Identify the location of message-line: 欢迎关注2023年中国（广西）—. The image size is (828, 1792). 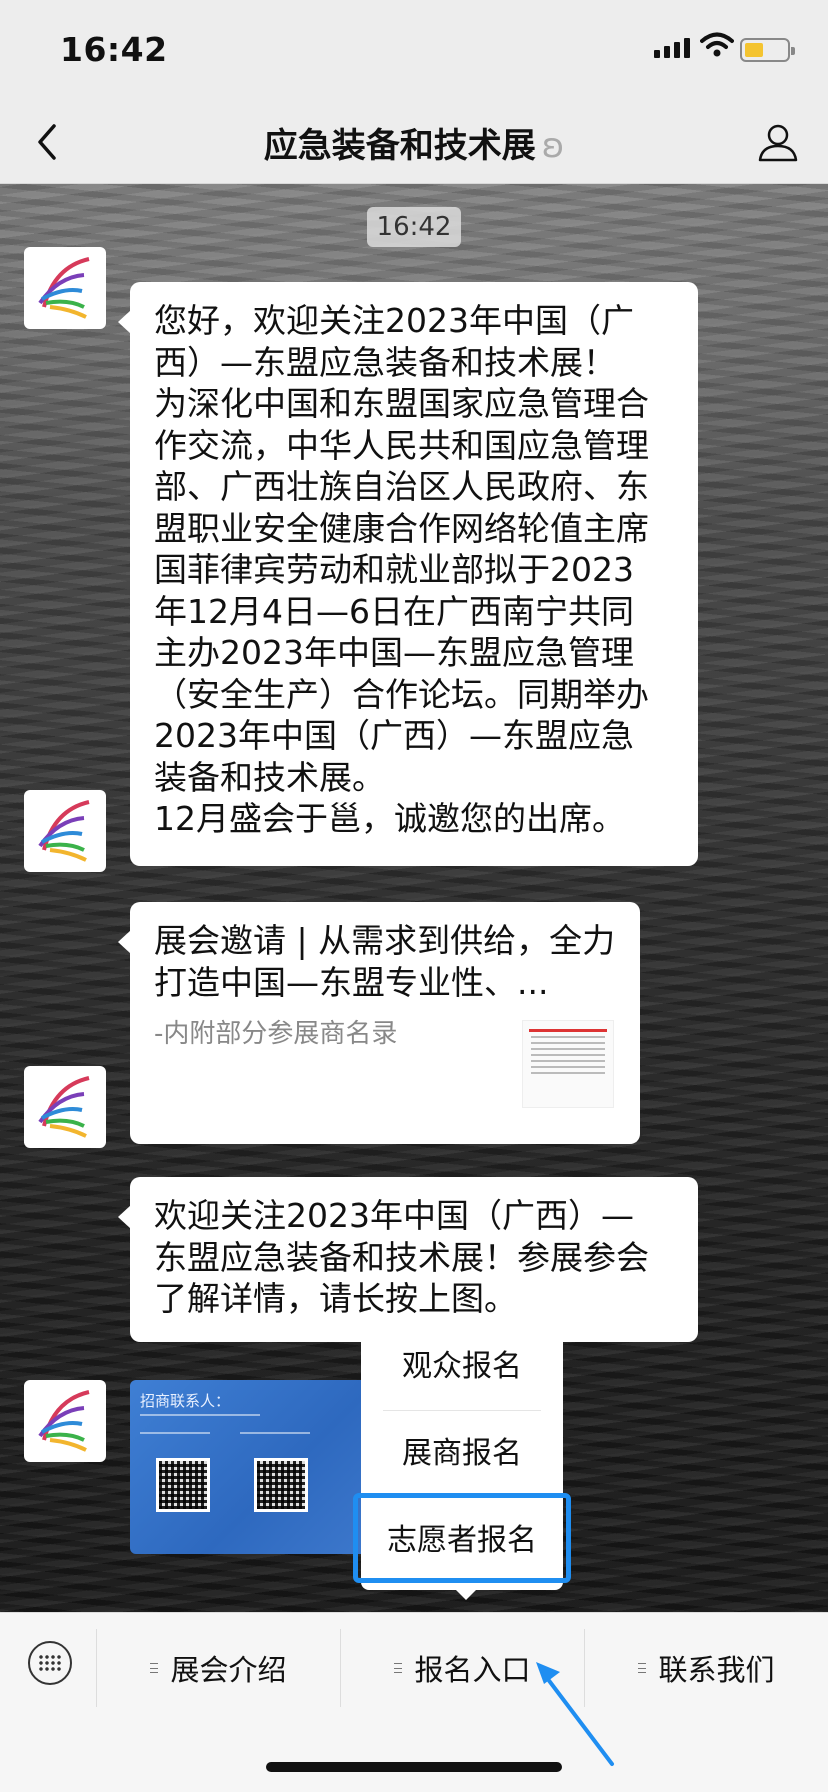
(394, 1215).